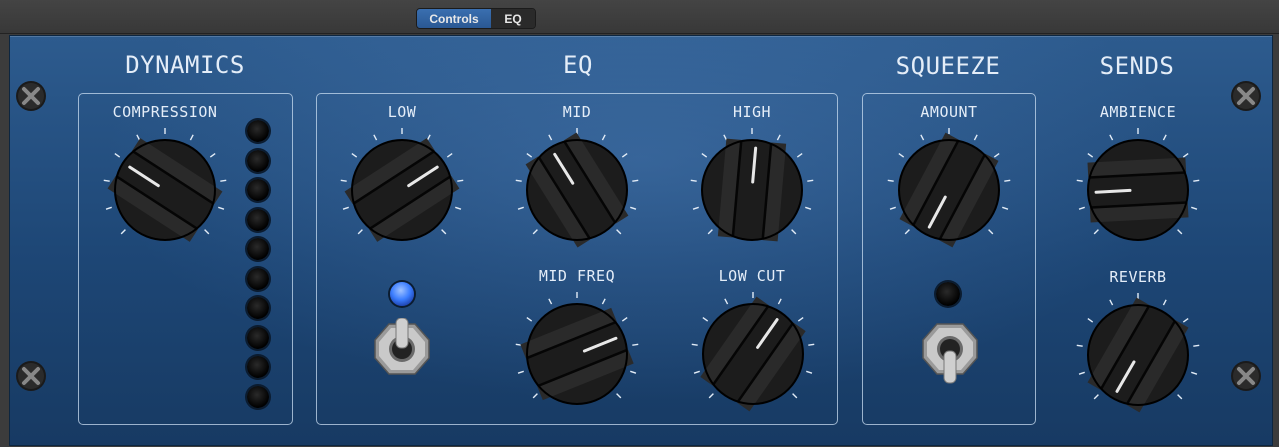 This screenshot has width=1279, height=447. What do you see at coordinates (752, 112) in the screenshot?
I see `high-label: HIGH` at bounding box center [752, 112].